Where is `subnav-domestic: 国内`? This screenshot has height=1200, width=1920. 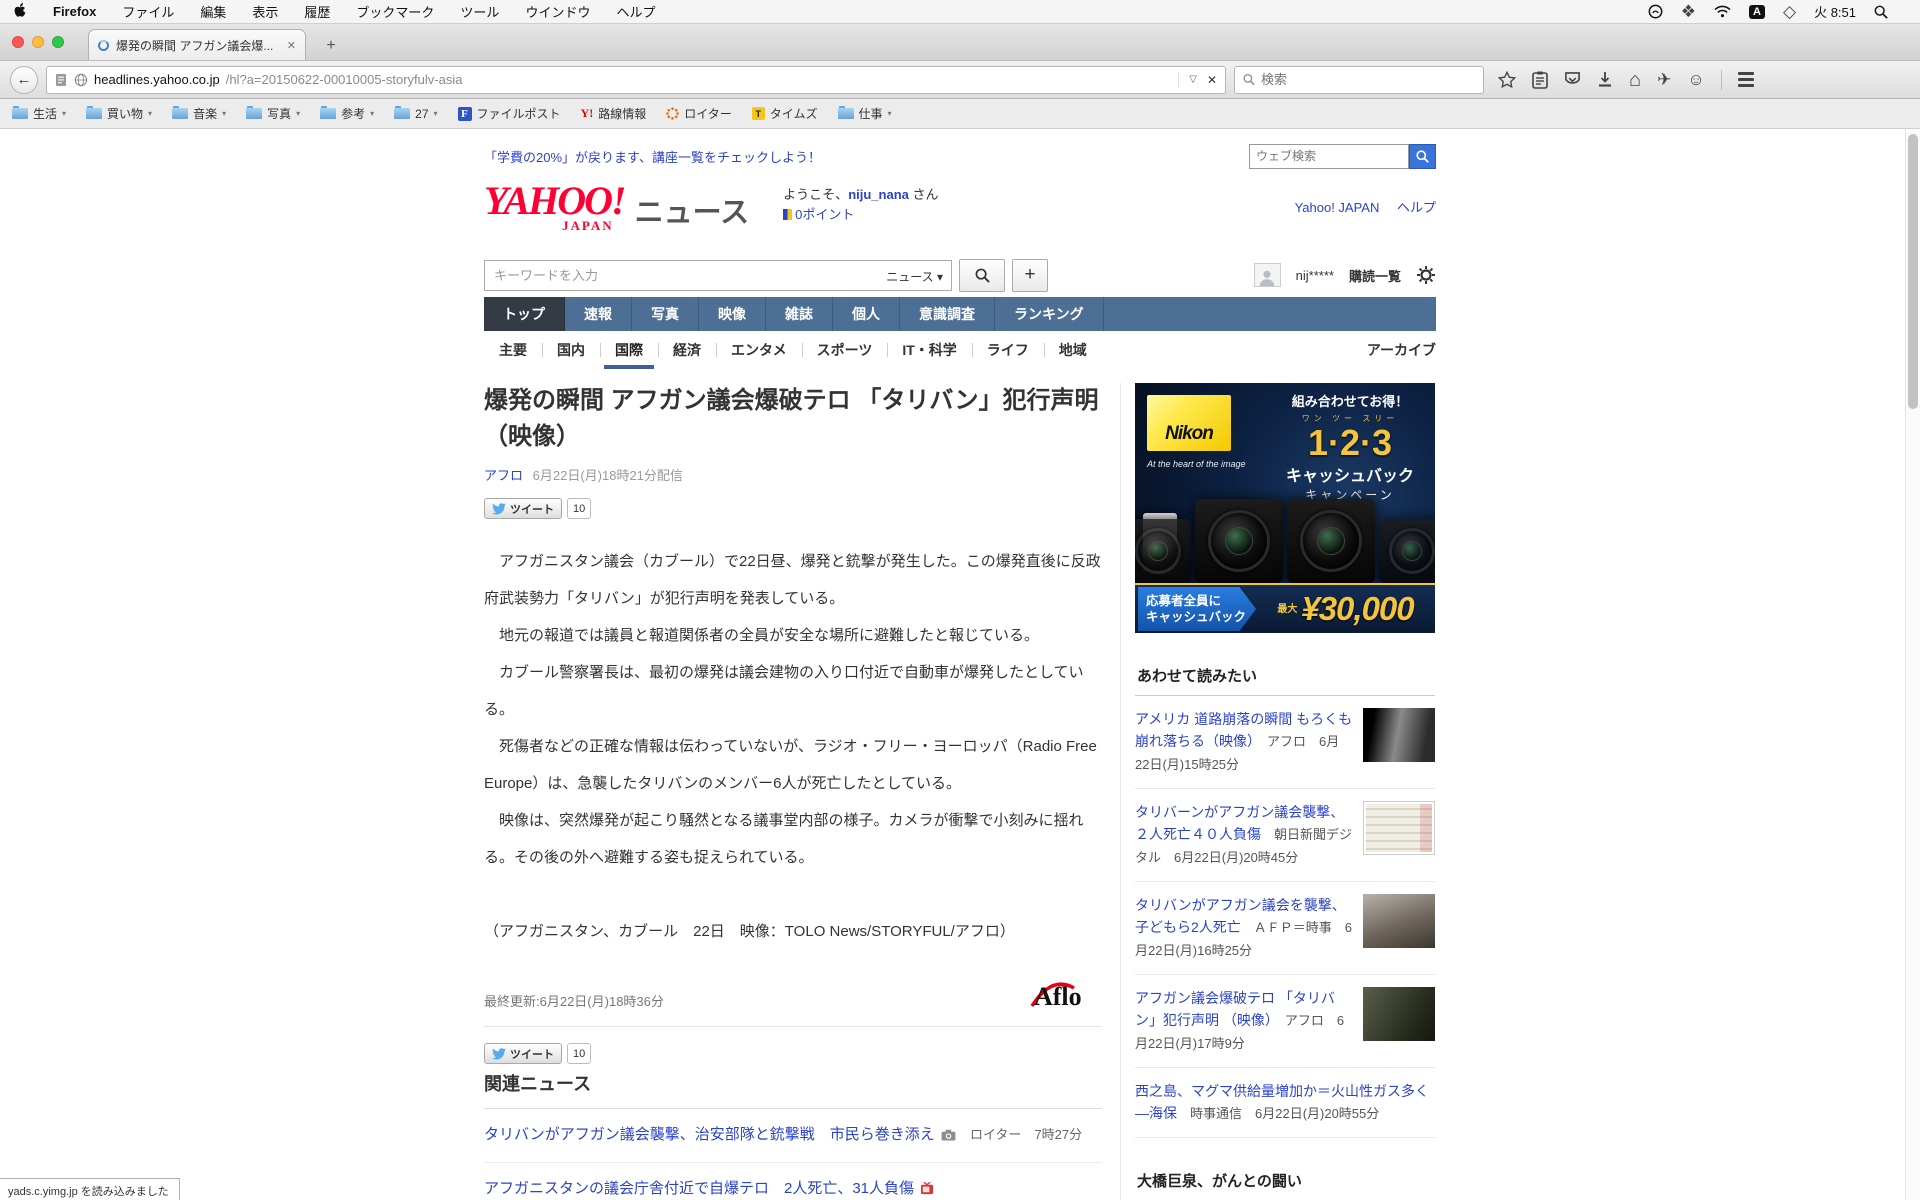 subnav-domestic: 国内 is located at coordinates (571, 350).